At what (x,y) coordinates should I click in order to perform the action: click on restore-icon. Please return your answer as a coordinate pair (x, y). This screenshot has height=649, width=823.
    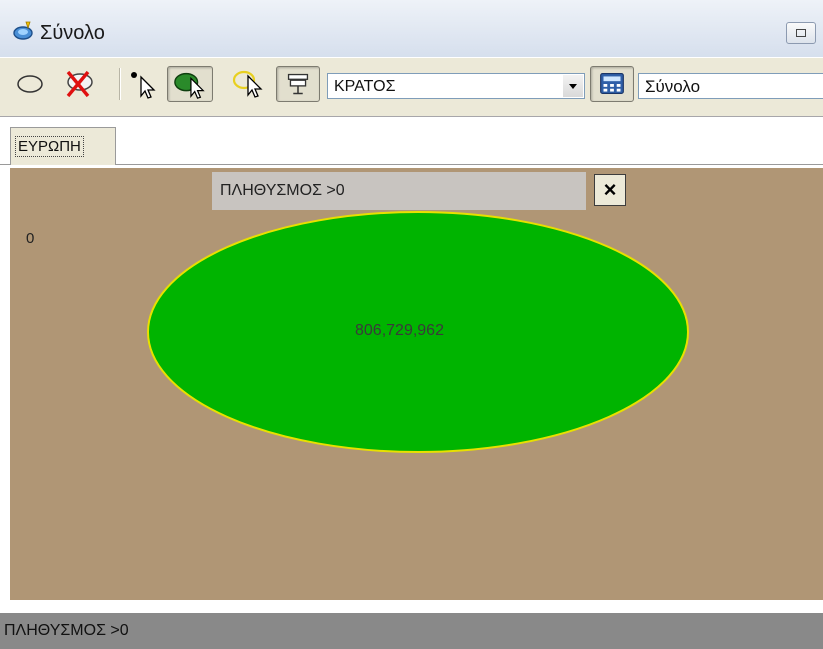
    Looking at the image, I should click on (801, 33).